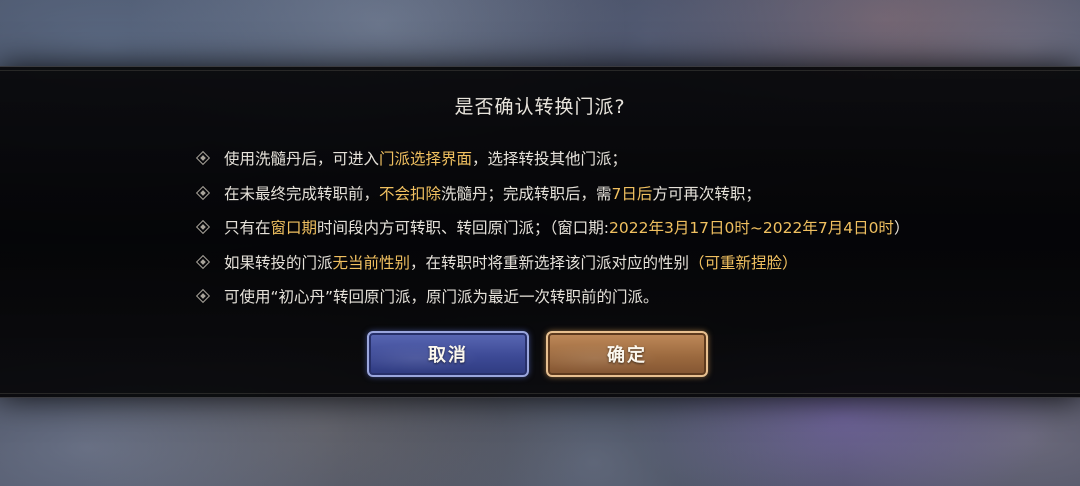 The image size is (1080, 486). Describe the element at coordinates (448, 354) in the screenshot. I see `cancel-button: 取消` at that location.